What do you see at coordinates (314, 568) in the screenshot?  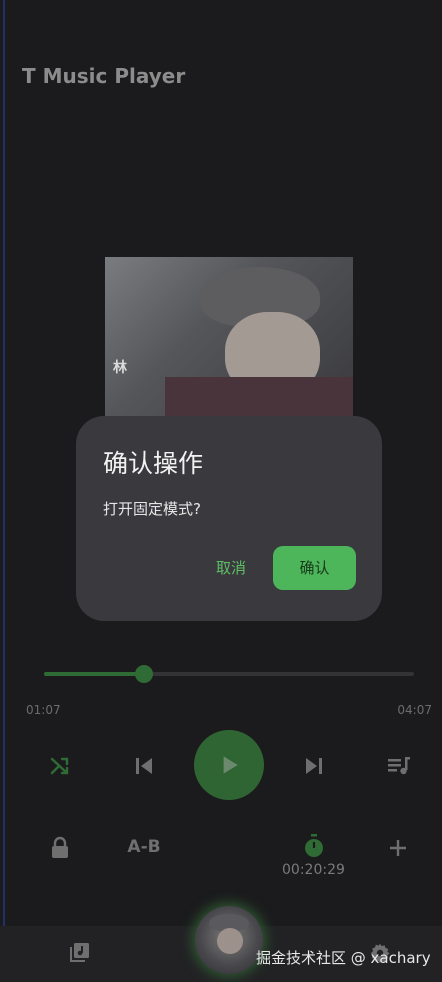 I see `confirm-button: 确认` at bounding box center [314, 568].